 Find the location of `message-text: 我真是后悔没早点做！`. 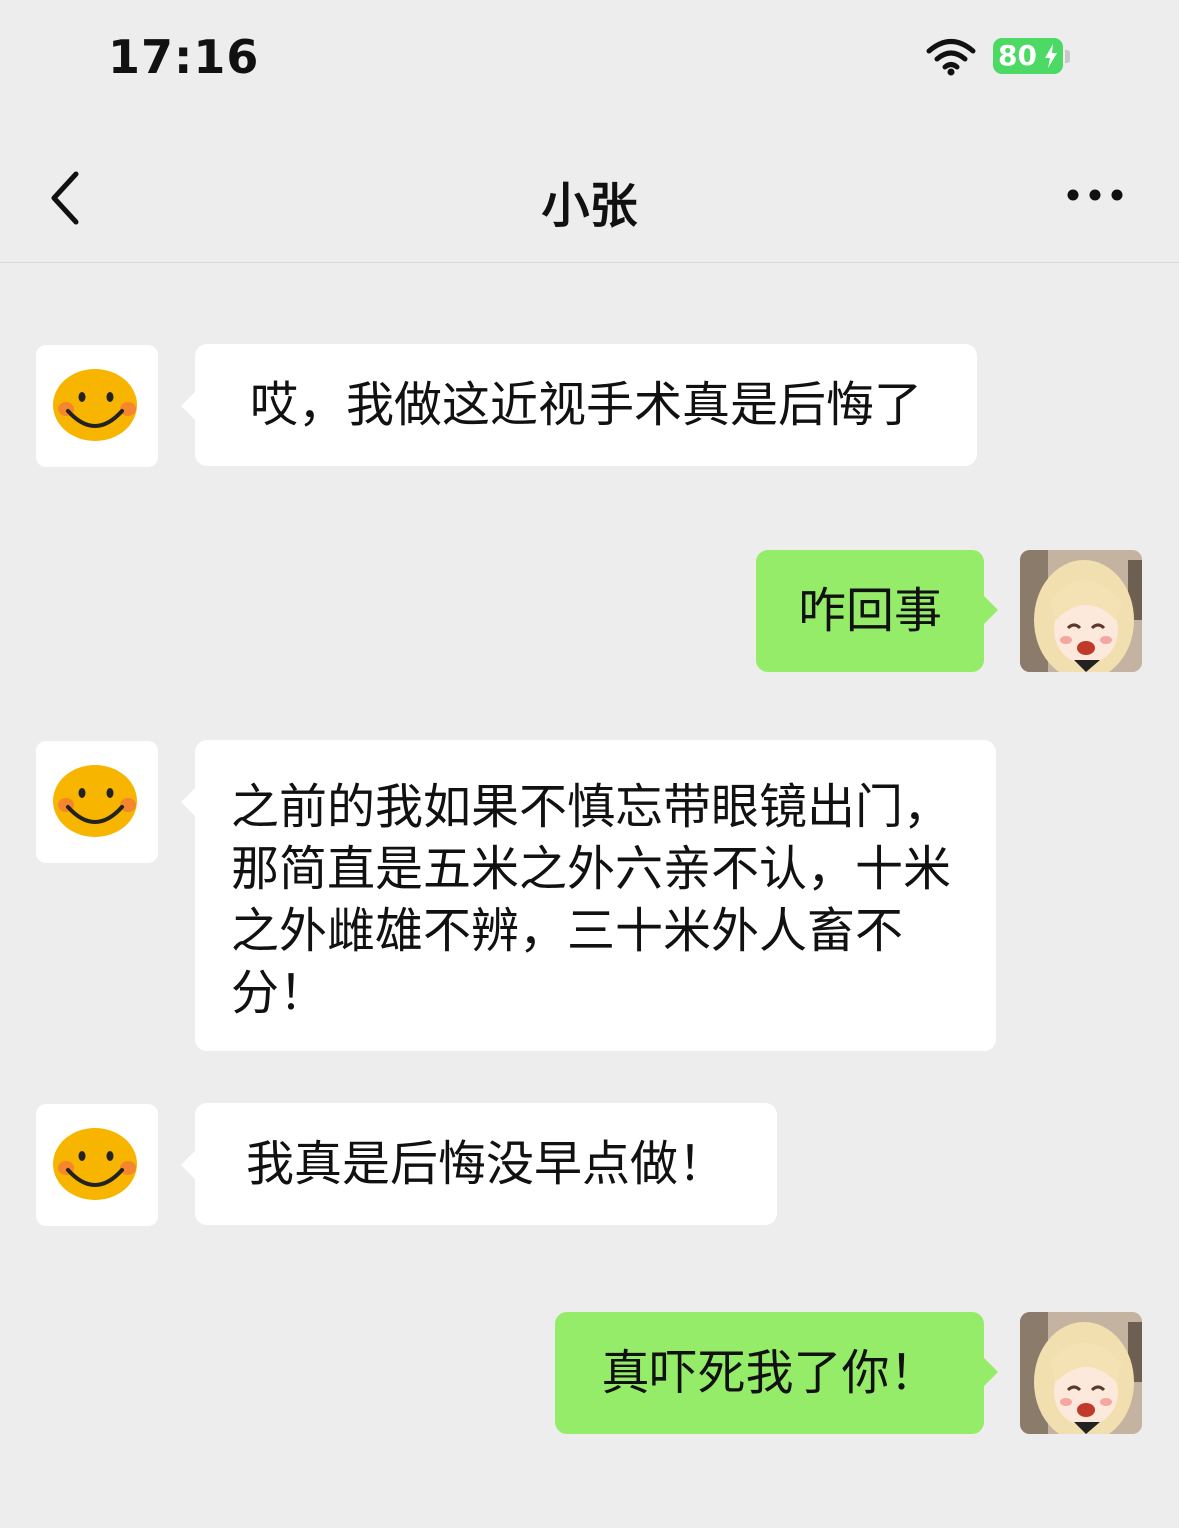

message-text: 我真是后悔没早点做！ is located at coordinates (485, 1164).